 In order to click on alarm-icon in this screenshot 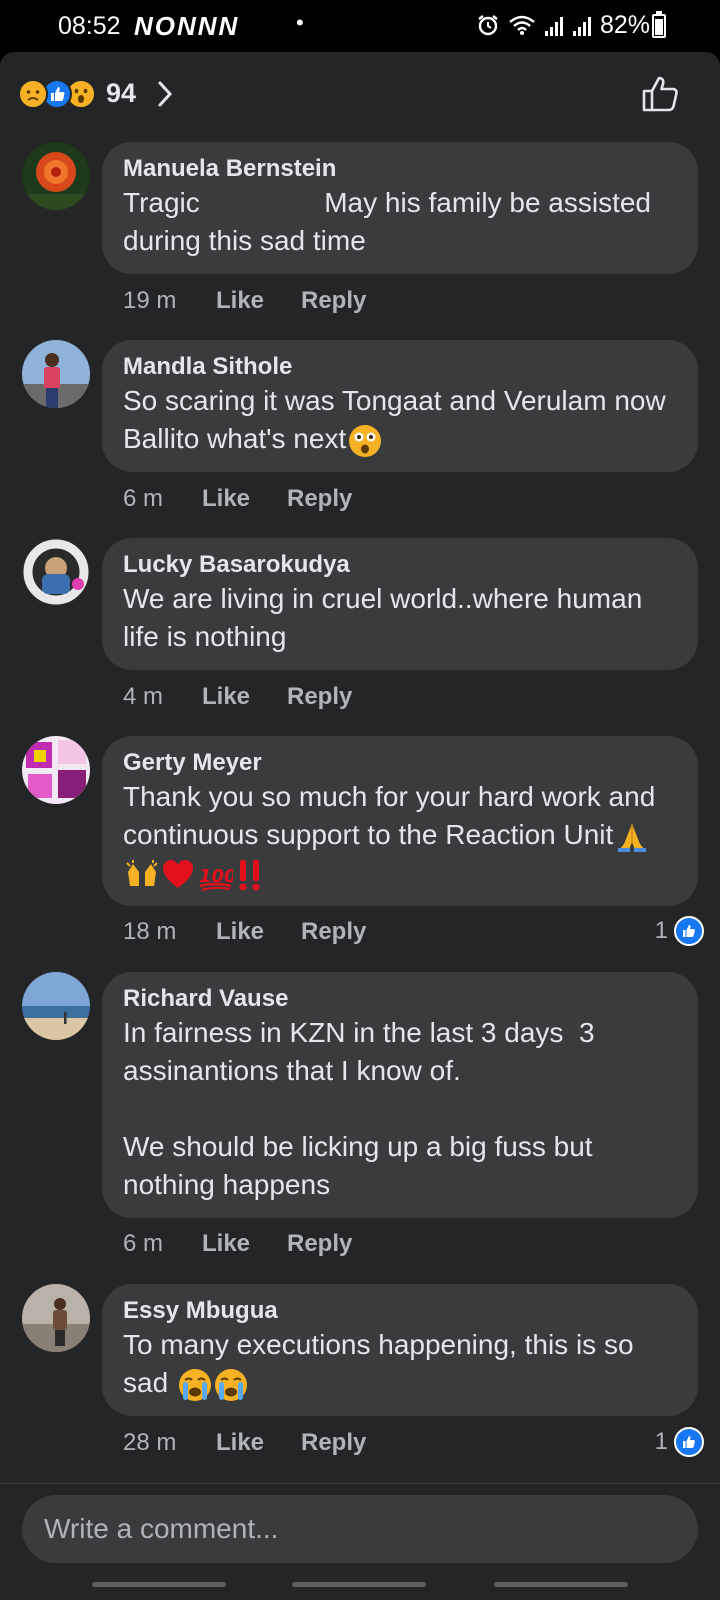, I will do `click(488, 25)`.